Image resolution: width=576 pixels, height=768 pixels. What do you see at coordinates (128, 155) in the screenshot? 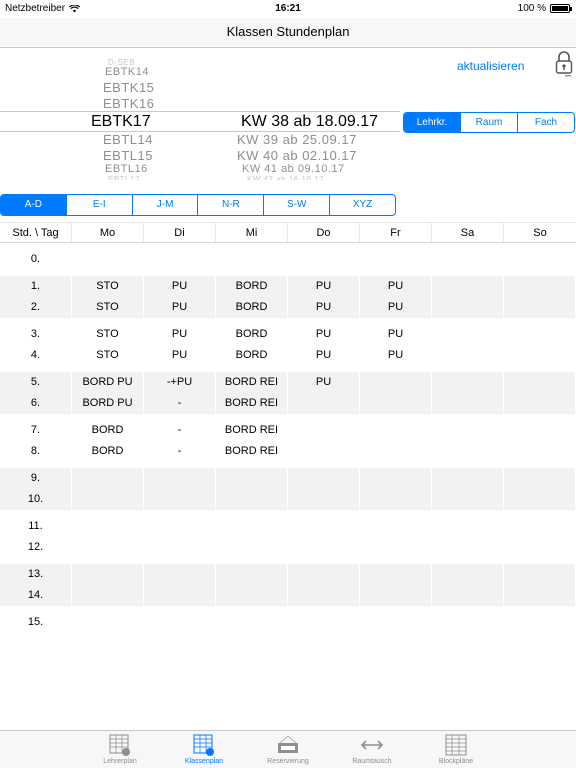
I see `picker-class-item: EBTL15` at bounding box center [128, 155].